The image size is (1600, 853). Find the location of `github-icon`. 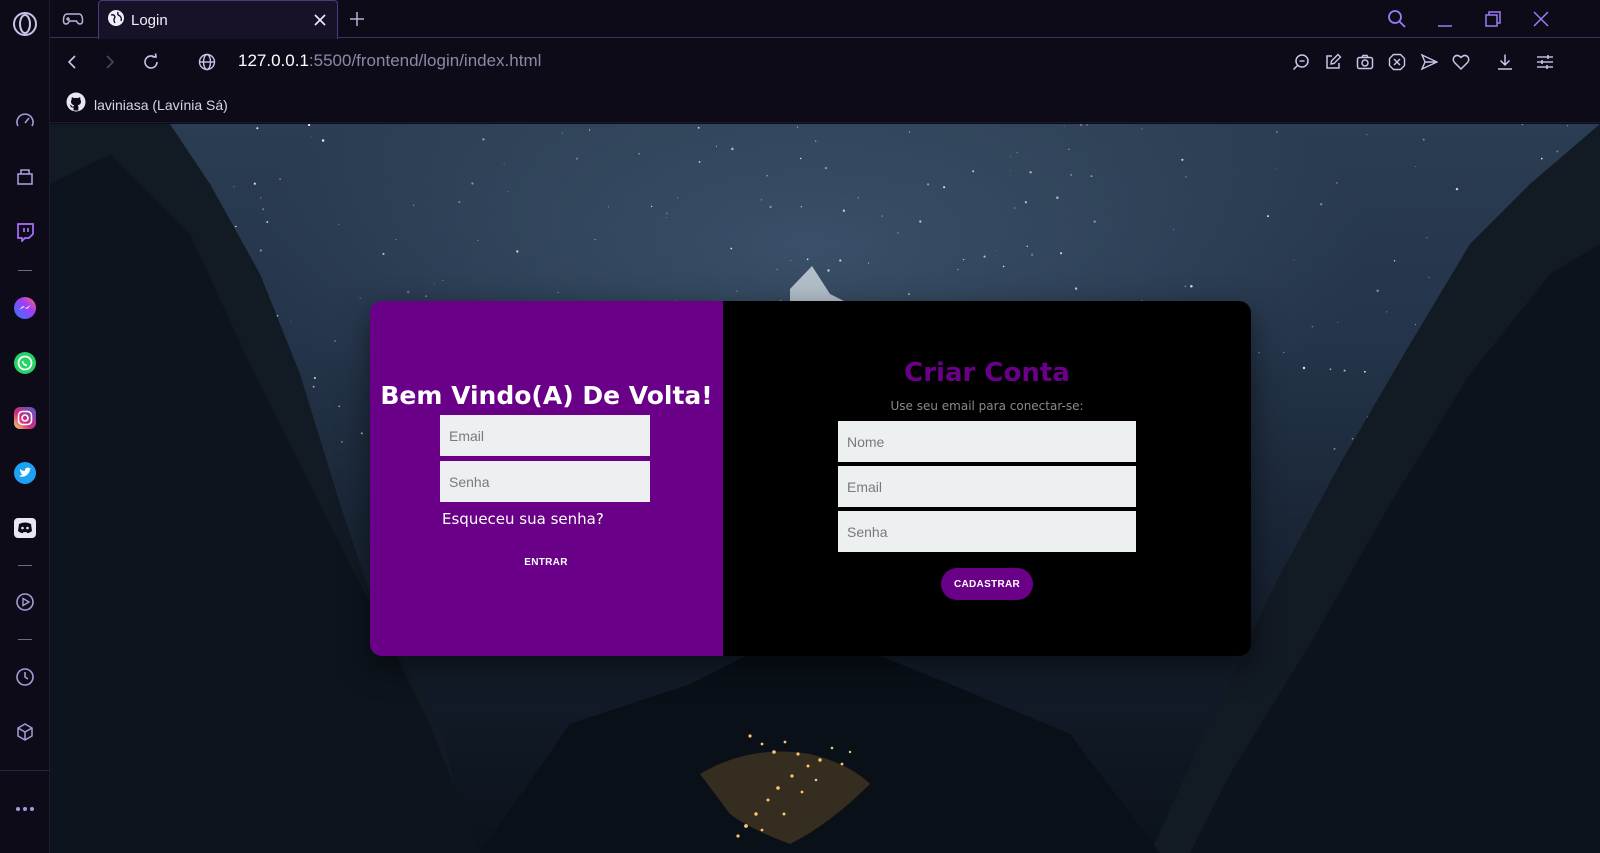

github-icon is located at coordinates (76, 104).